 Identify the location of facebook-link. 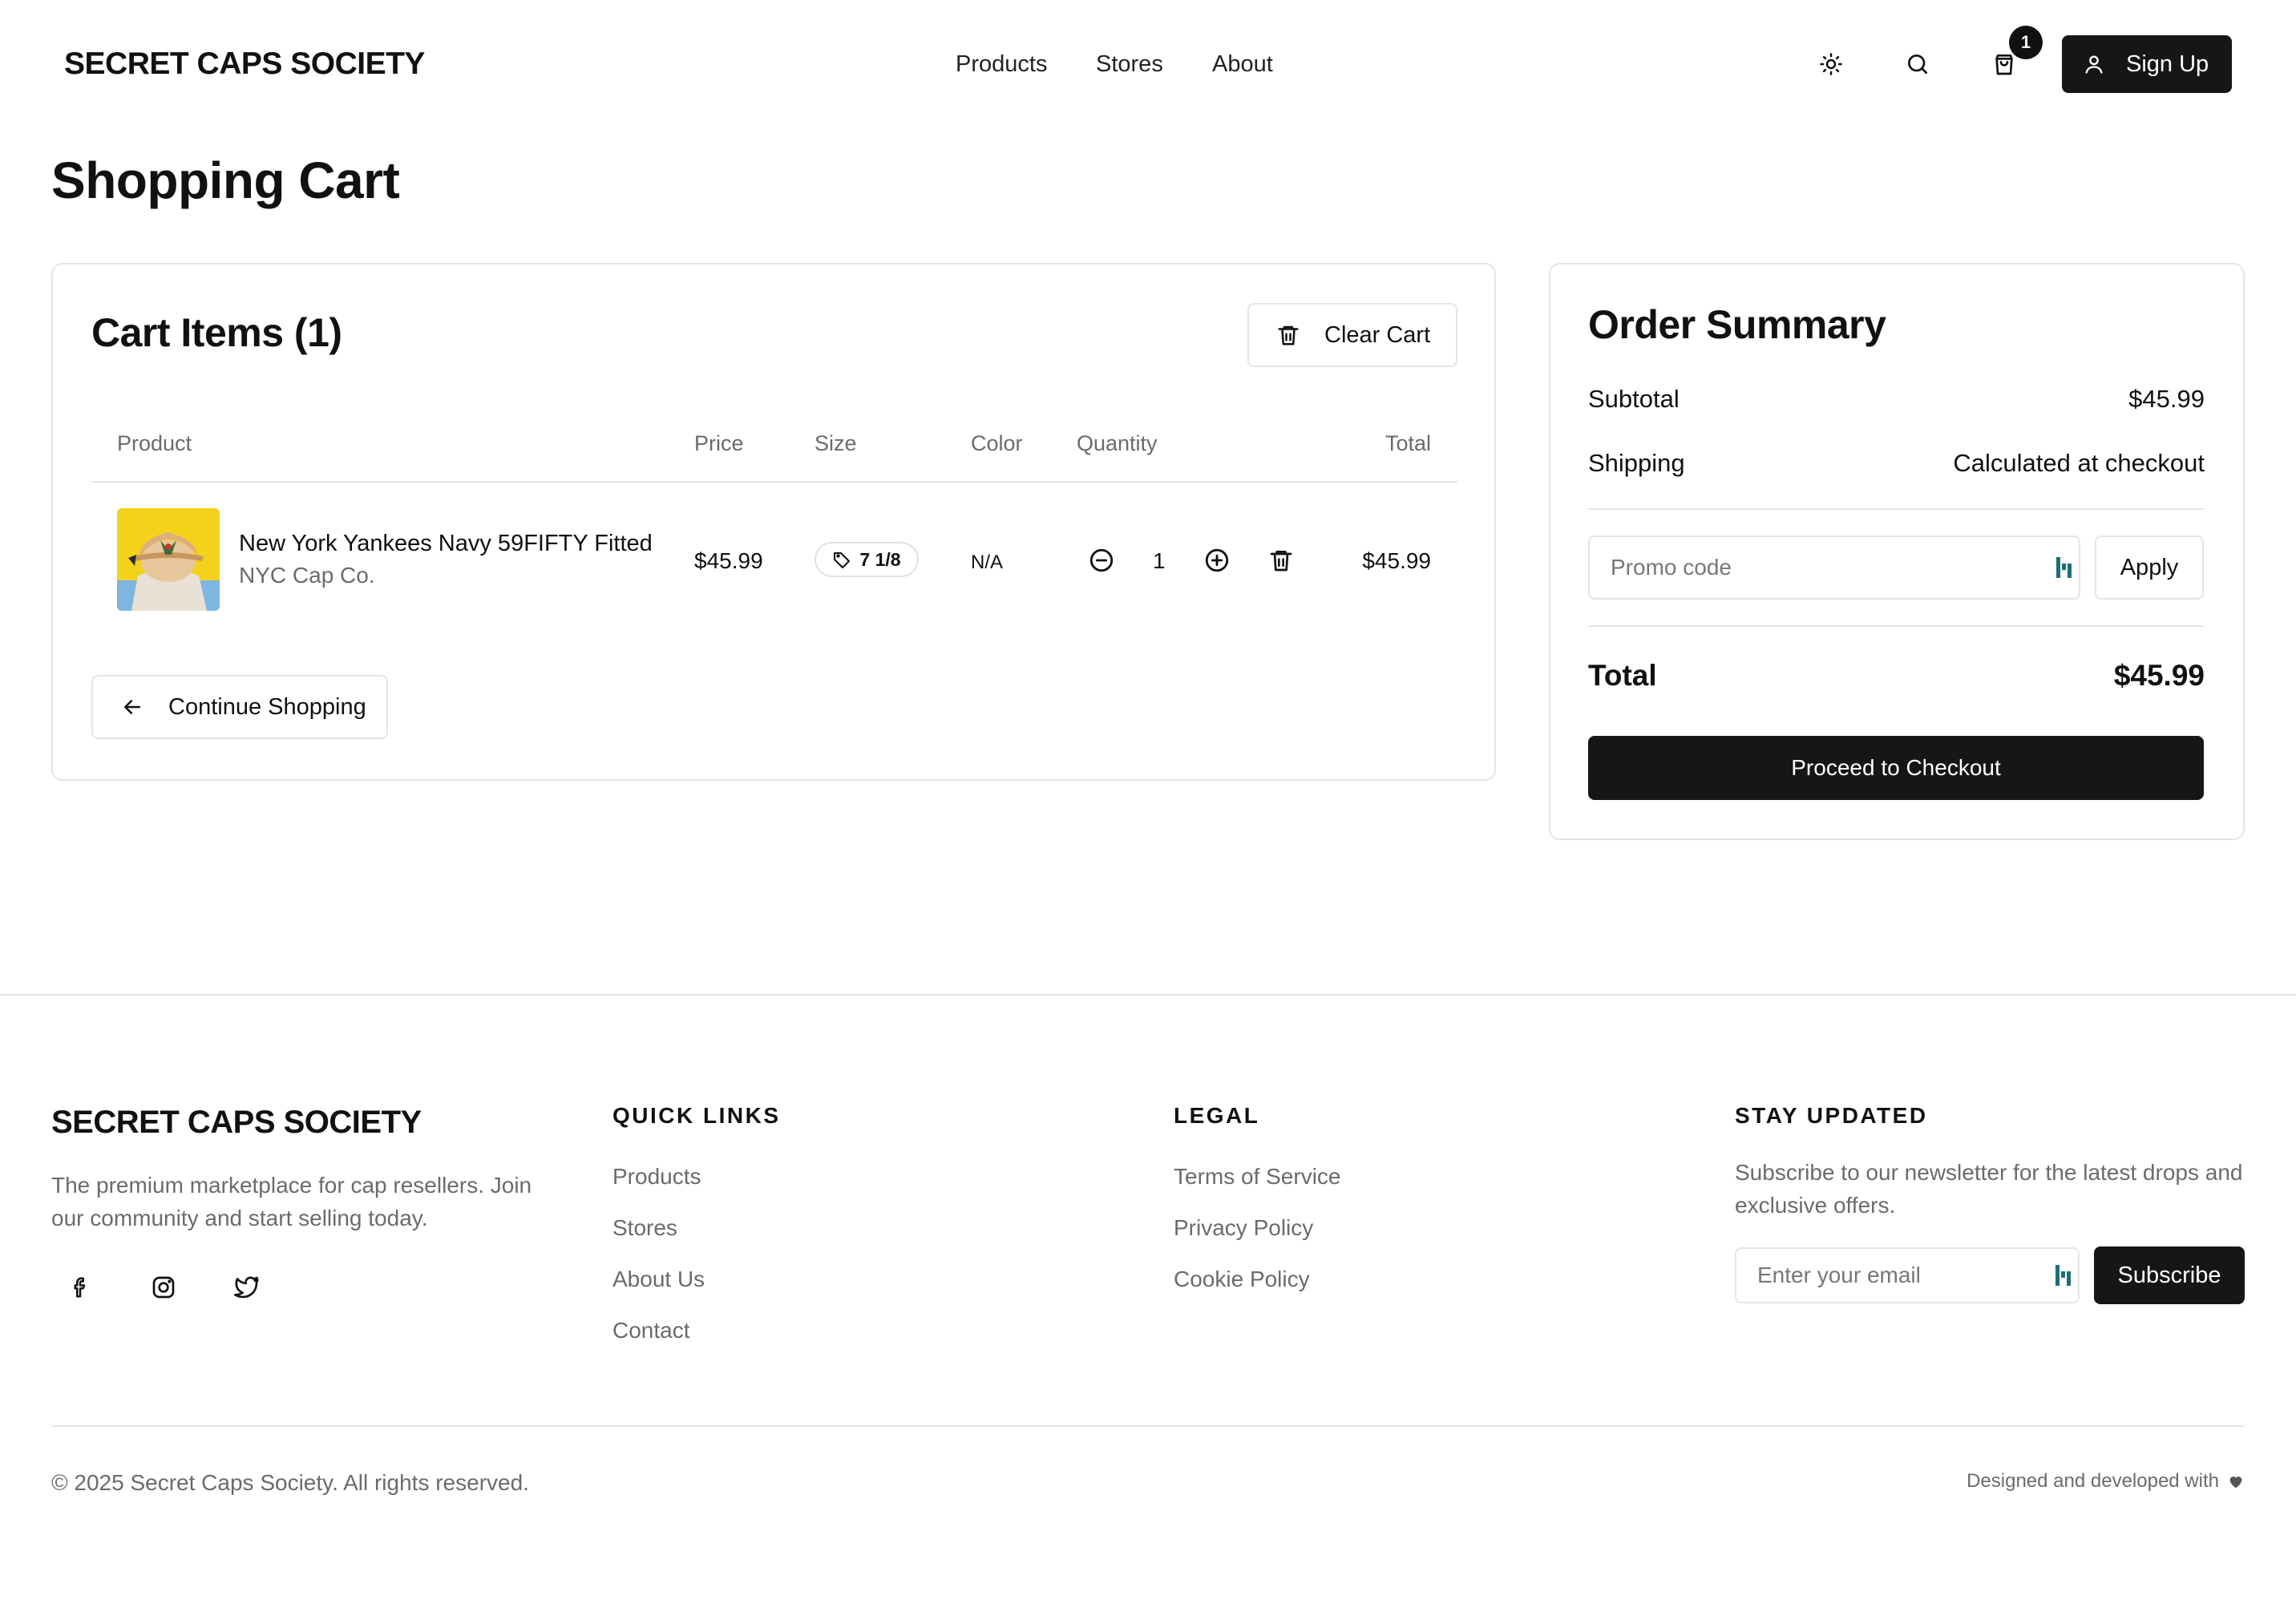
(80, 1287).